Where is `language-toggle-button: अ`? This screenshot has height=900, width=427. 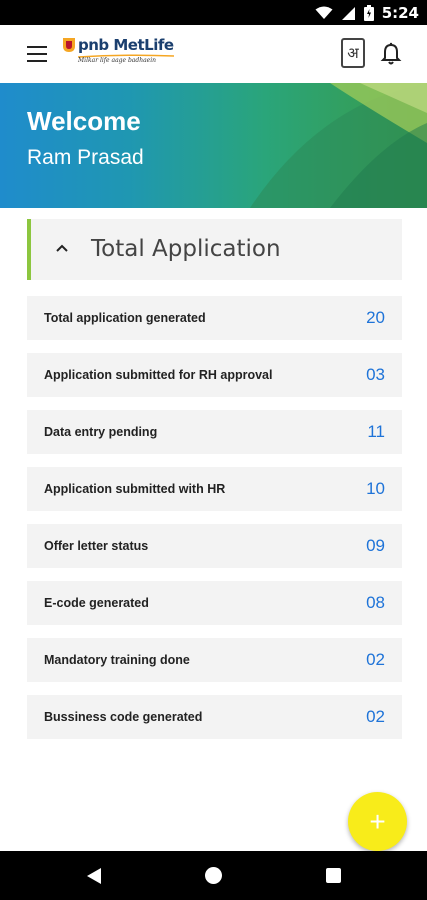
language-toggle-button: अ is located at coordinates (353, 53).